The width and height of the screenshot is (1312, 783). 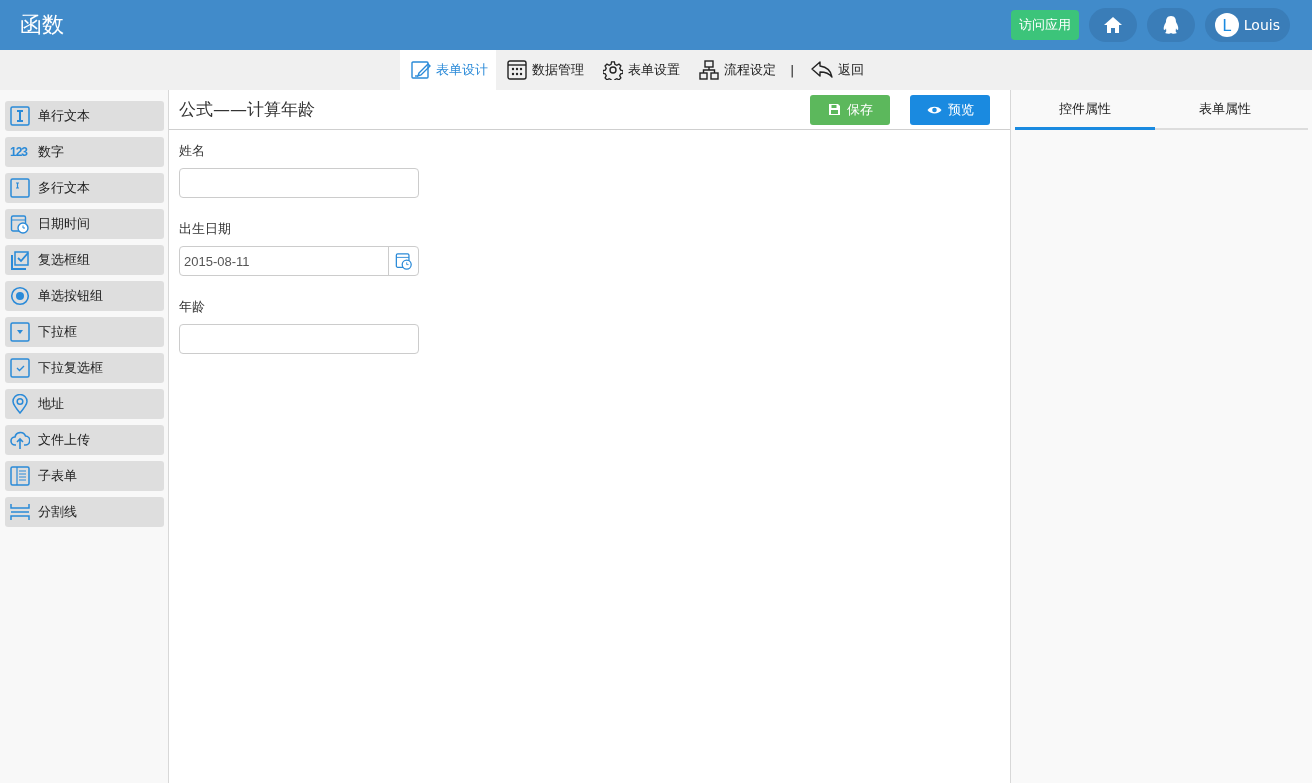 I want to click on palette-item: 复选框组, so click(x=84, y=260).